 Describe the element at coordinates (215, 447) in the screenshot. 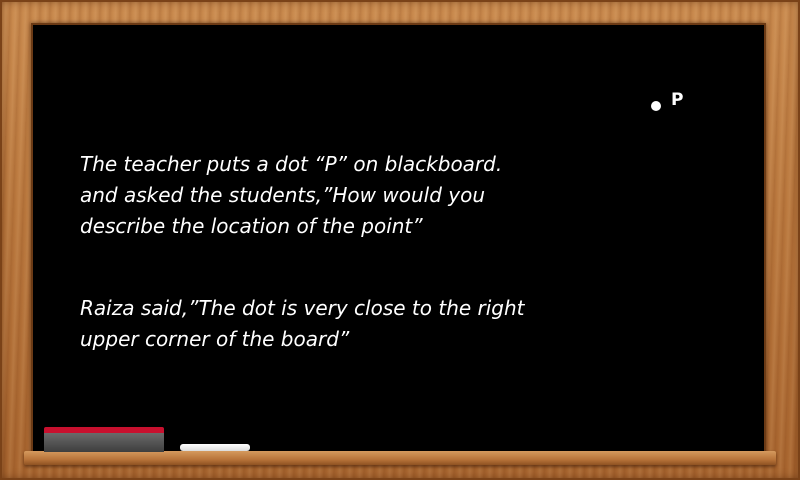

I see `chalk-stick` at that location.